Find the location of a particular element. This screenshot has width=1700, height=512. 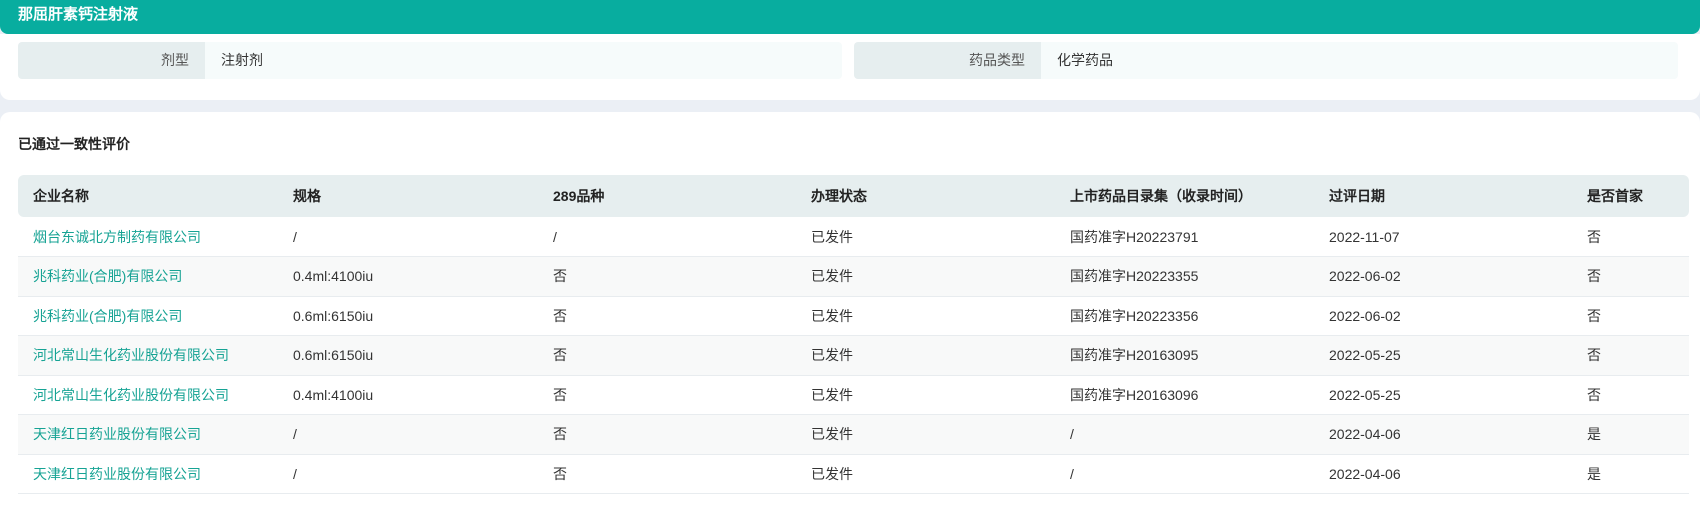

company-link: 烟台东诚北方制药有限公司 is located at coordinates (148, 237).